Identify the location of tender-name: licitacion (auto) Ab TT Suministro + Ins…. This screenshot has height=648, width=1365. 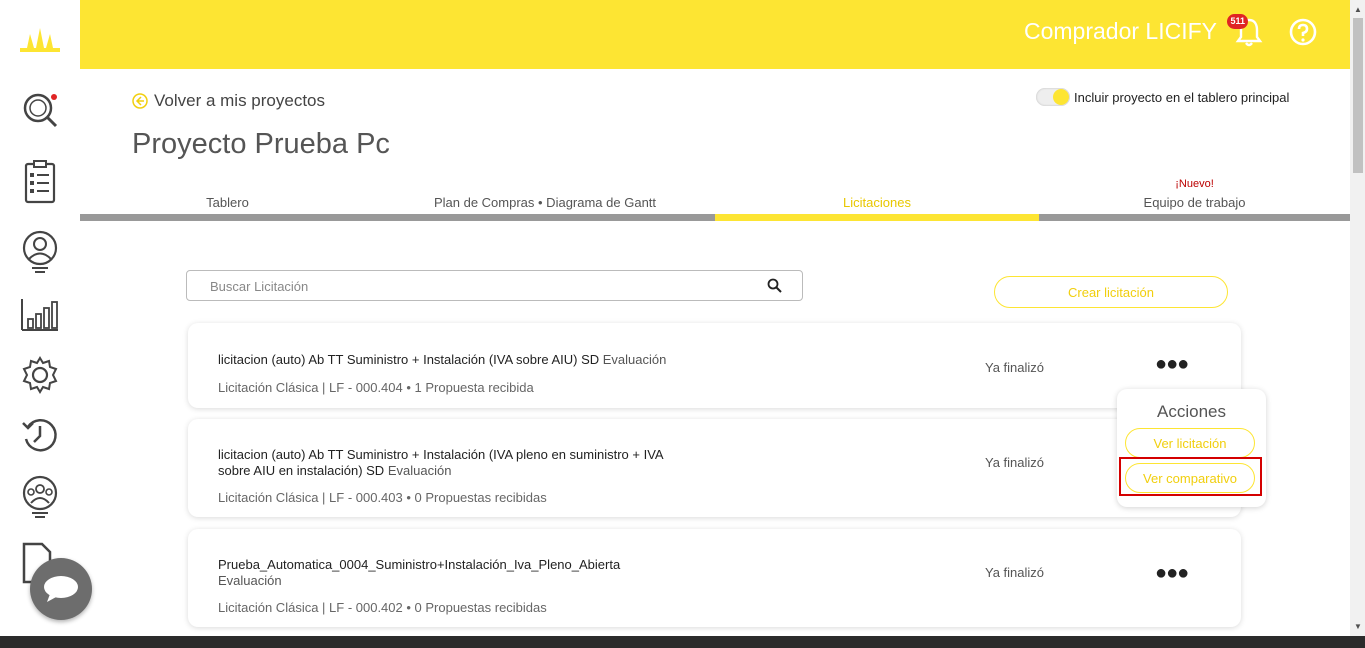
(409, 359).